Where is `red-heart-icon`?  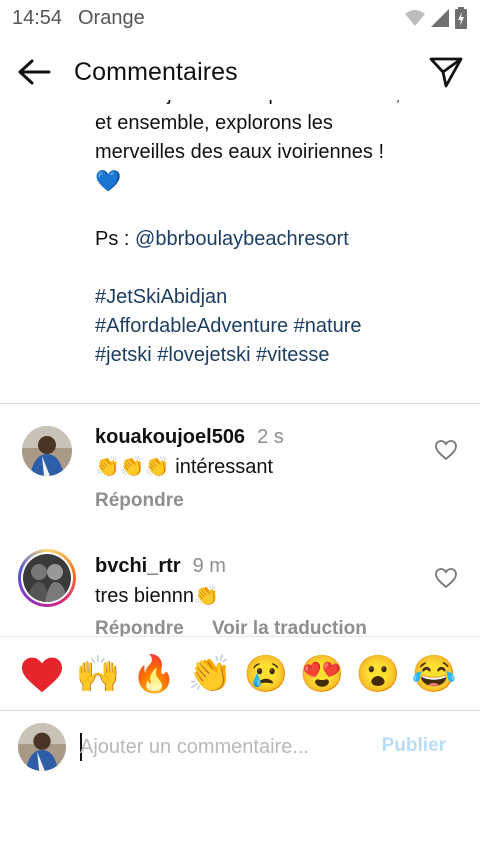
red-heart-icon is located at coordinates (42, 675).